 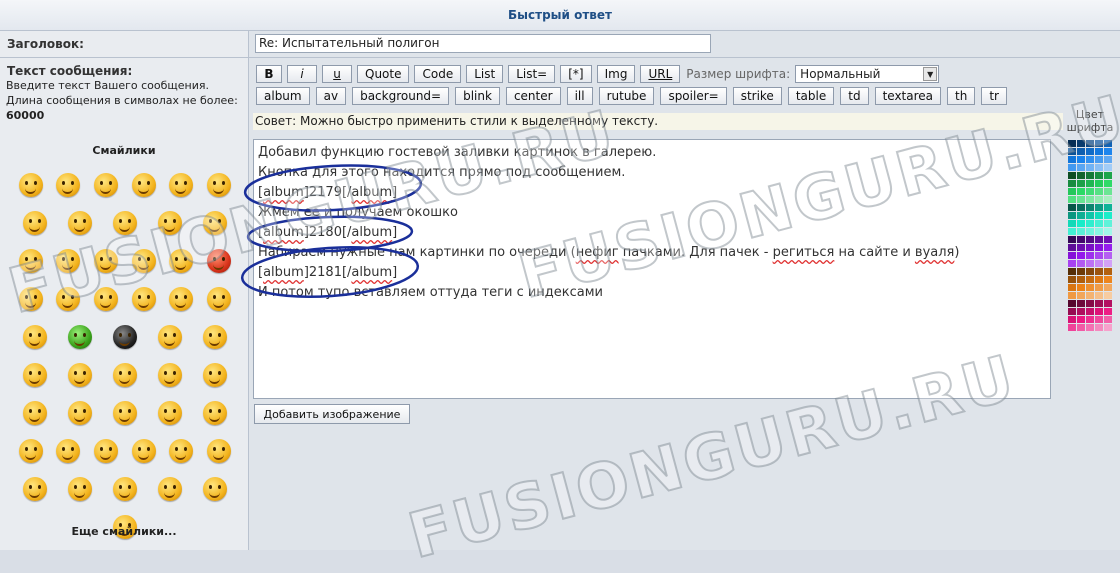 What do you see at coordinates (485, 74) in the screenshot?
I see `list-button: List` at bounding box center [485, 74].